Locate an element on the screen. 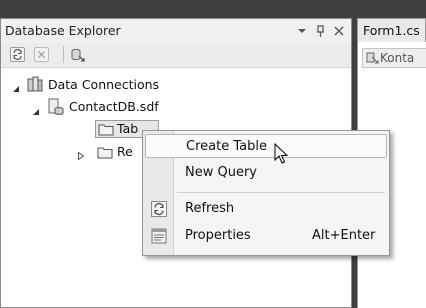 This screenshot has width=426, height=308. database-file-icon is located at coordinates (56, 107).